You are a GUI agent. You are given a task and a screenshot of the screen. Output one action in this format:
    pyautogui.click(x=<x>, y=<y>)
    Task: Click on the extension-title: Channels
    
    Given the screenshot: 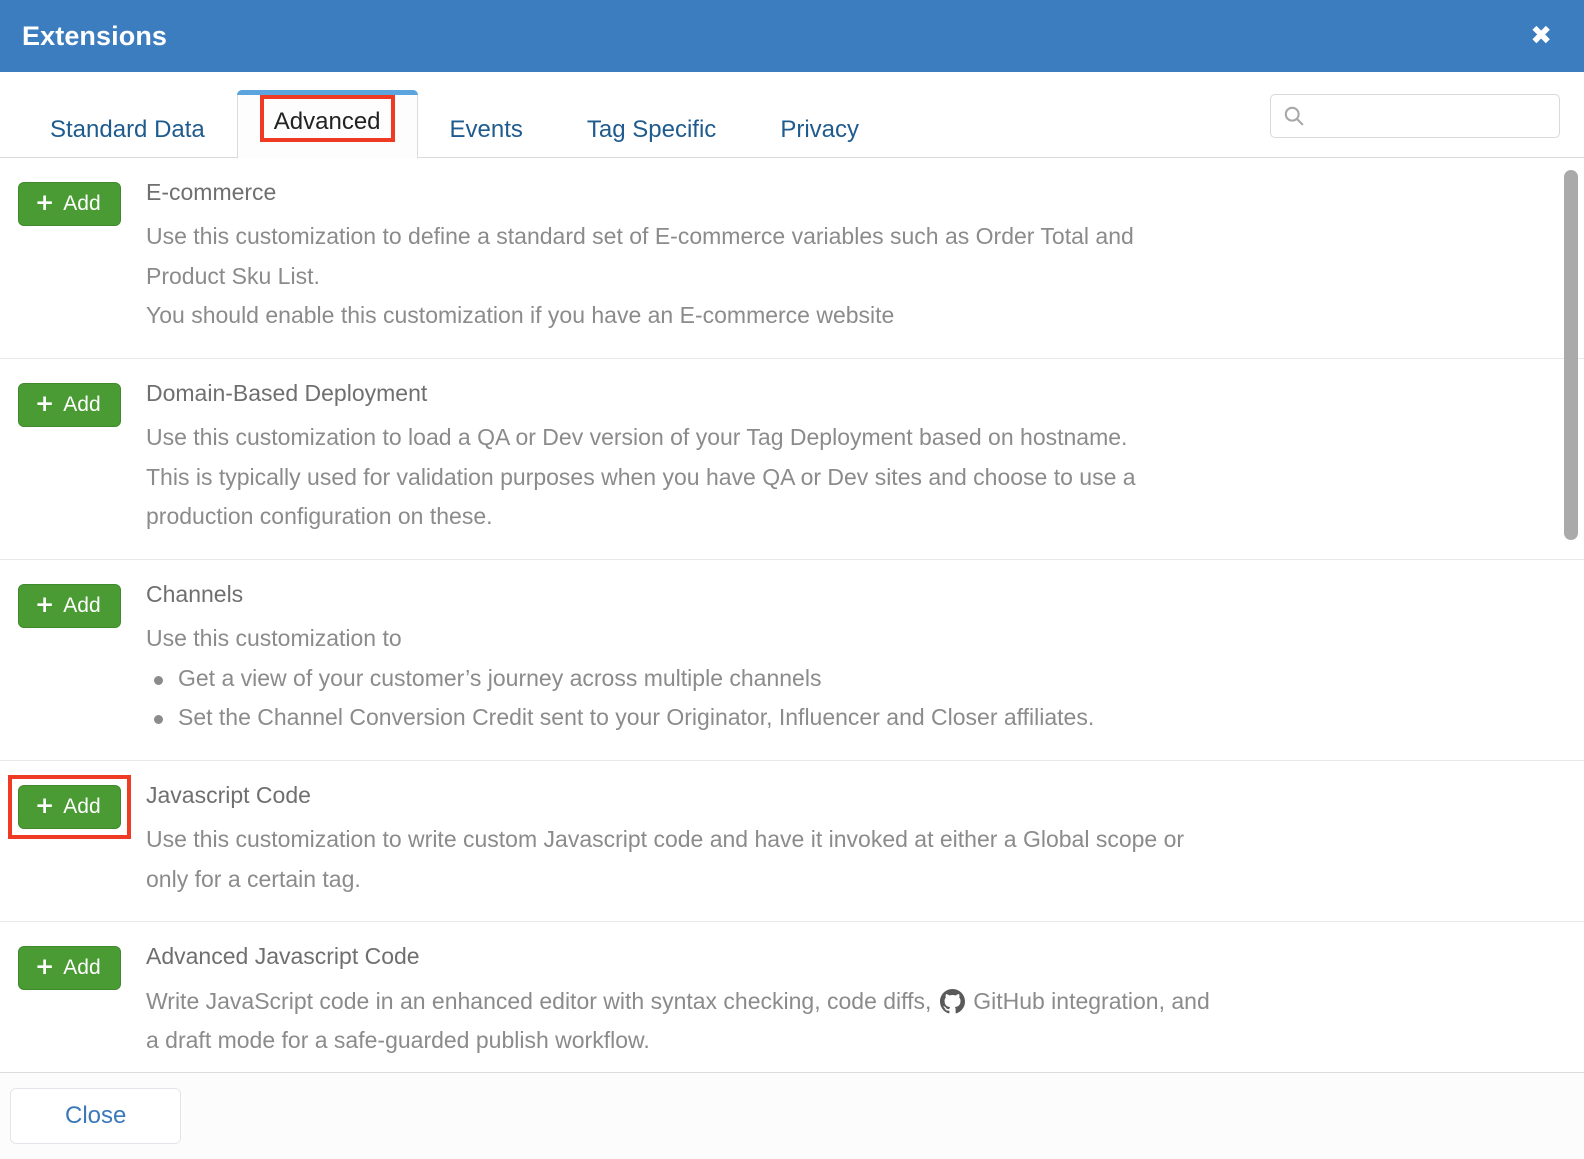 What is the action you would take?
    pyautogui.click(x=195, y=593)
    